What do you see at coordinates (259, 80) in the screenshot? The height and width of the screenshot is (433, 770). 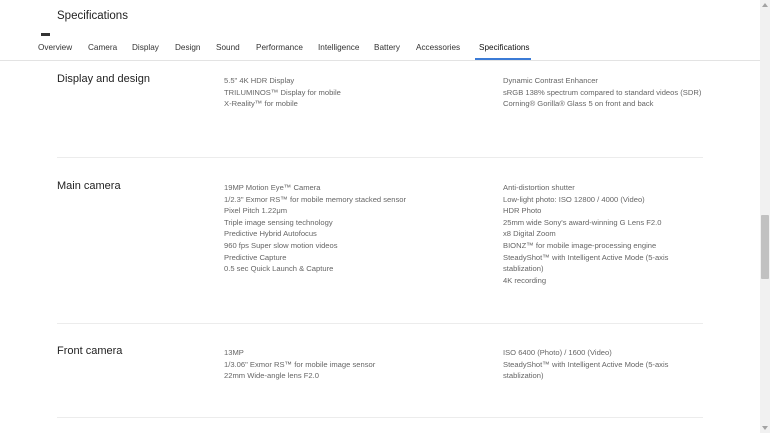 I see `spec-item: 5.5" 4K HDR Display` at bounding box center [259, 80].